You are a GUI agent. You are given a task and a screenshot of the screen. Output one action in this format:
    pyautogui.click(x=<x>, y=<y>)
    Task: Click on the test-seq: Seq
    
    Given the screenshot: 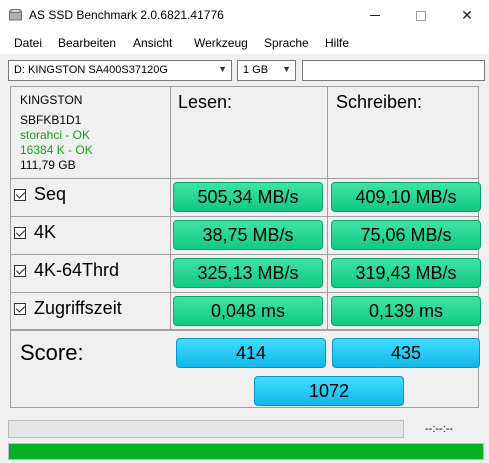 What is the action you would take?
    pyautogui.click(x=40, y=194)
    